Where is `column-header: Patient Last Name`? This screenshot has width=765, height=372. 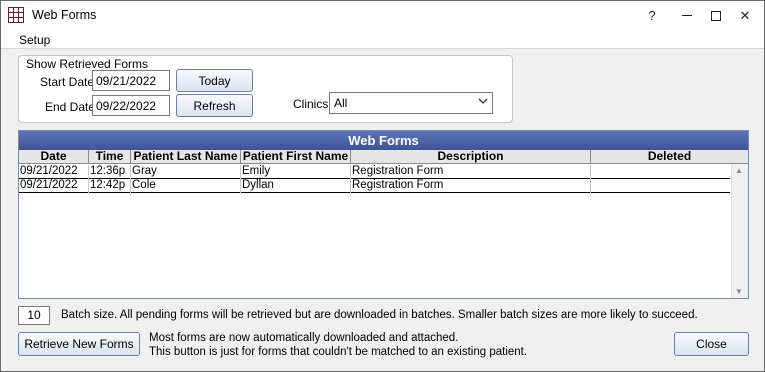
column-header: Patient Last Name is located at coordinates (186, 157).